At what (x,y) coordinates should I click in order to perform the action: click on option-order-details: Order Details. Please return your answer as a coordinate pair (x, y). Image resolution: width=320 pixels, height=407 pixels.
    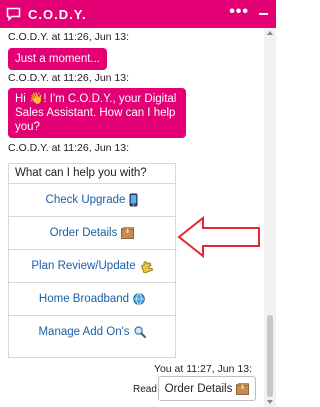
    Looking at the image, I should click on (92, 233).